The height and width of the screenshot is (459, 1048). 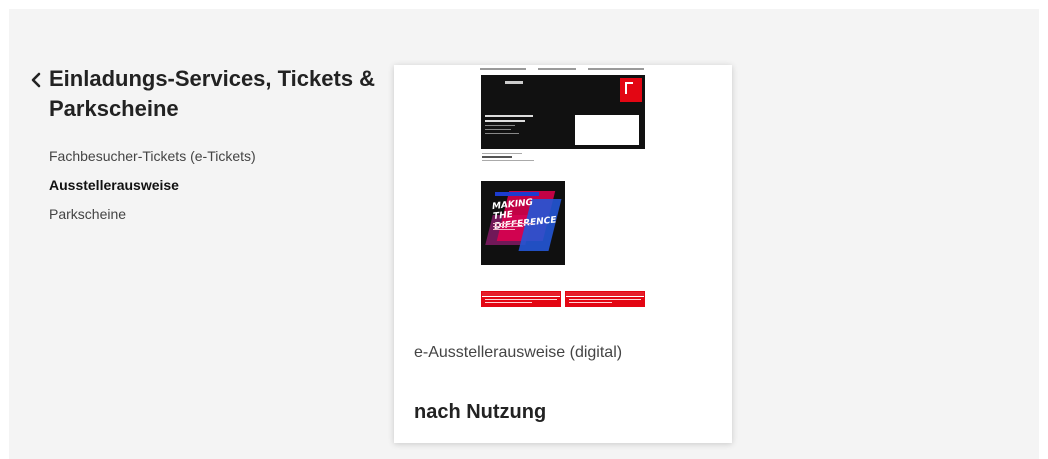 I want to click on card-heading: nach Nutzung, so click(x=480, y=412).